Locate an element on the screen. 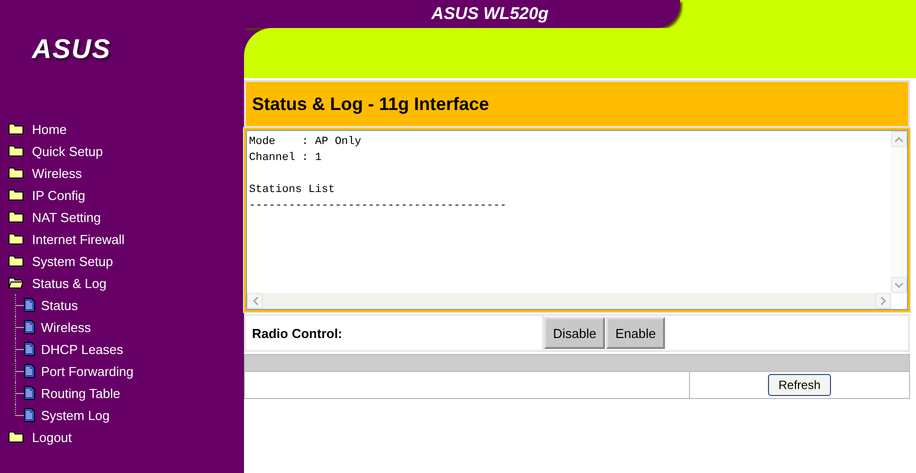 This screenshot has height=473, width=916. menu-item: Status is located at coordinates (51, 305).